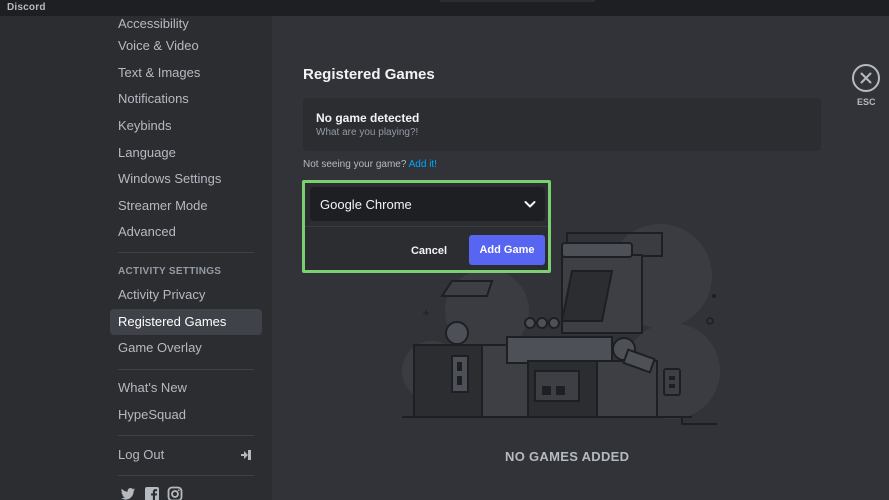 Image resolution: width=889 pixels, height=500 pixels. What do you see at coordinates (246, 455) in the screenshot?
I see `logout-icon` at bounding box center [246, 455].